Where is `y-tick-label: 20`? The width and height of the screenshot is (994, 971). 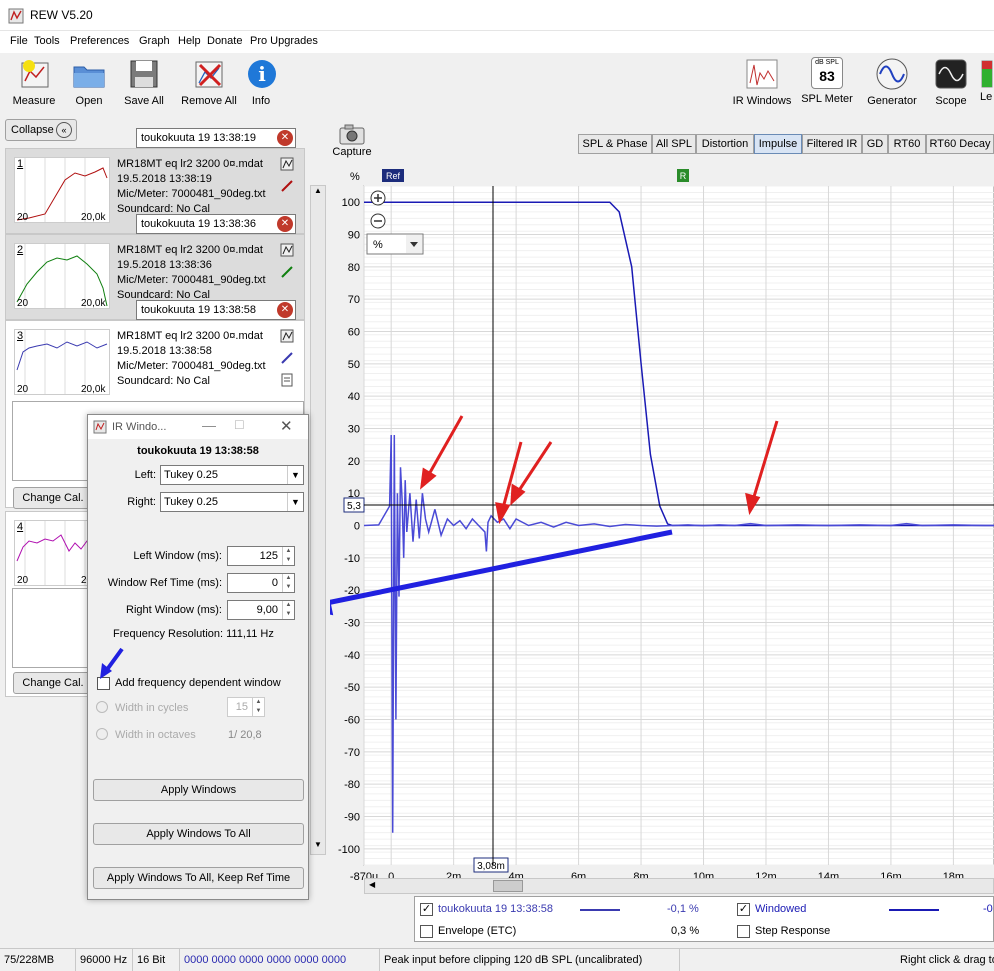
y-tick-label: 20 is located at coordinates (354, 462).